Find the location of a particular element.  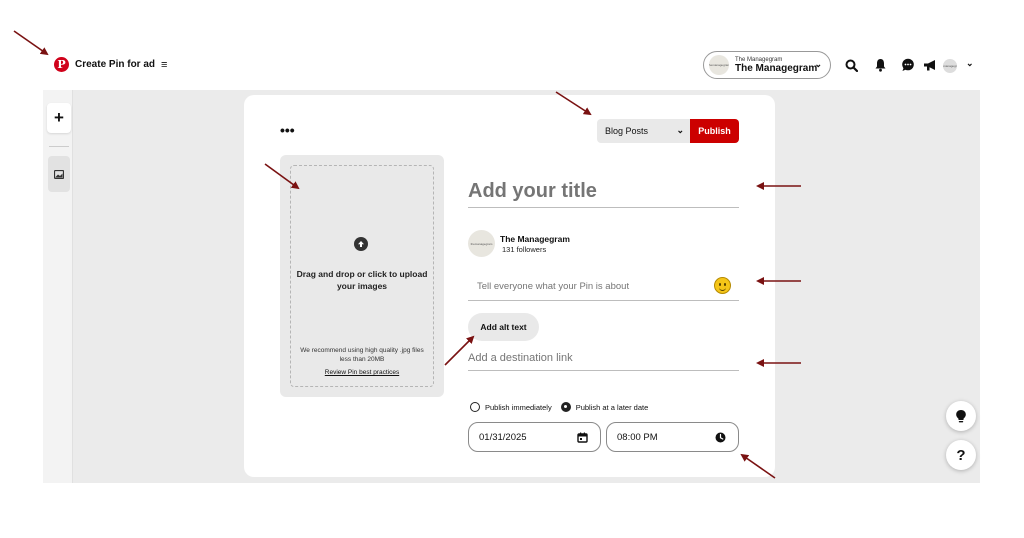

time-picker: 08:00 PM is located at coordinates (672, 437).